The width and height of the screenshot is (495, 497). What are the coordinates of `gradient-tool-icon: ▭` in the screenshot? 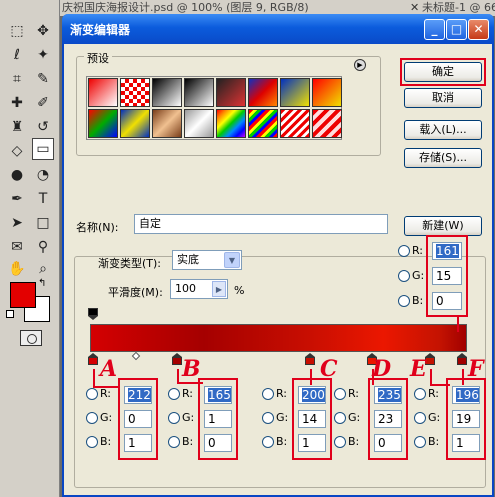 It's located at (43, 149).